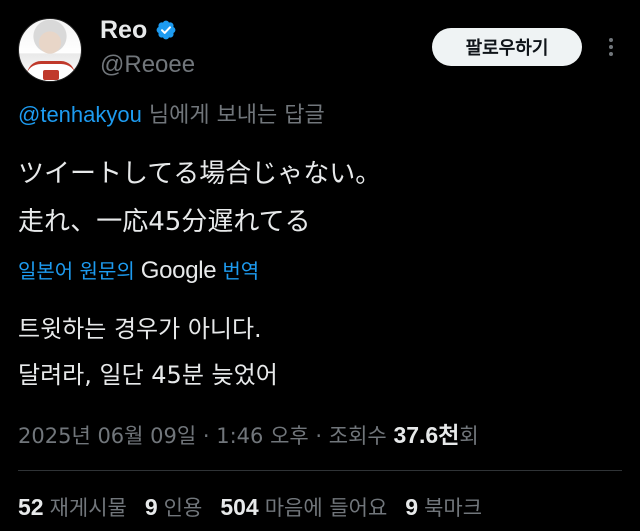 The height and width of the screenshot is (531, 640). I want to click on tweet-time: 1:46 오후, so click(262, 436).